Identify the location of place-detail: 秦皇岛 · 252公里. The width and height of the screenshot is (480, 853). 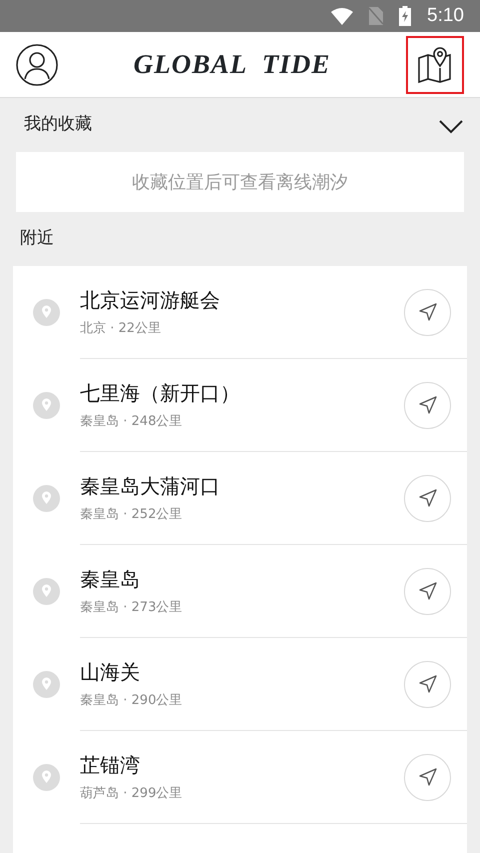
(132, 515).